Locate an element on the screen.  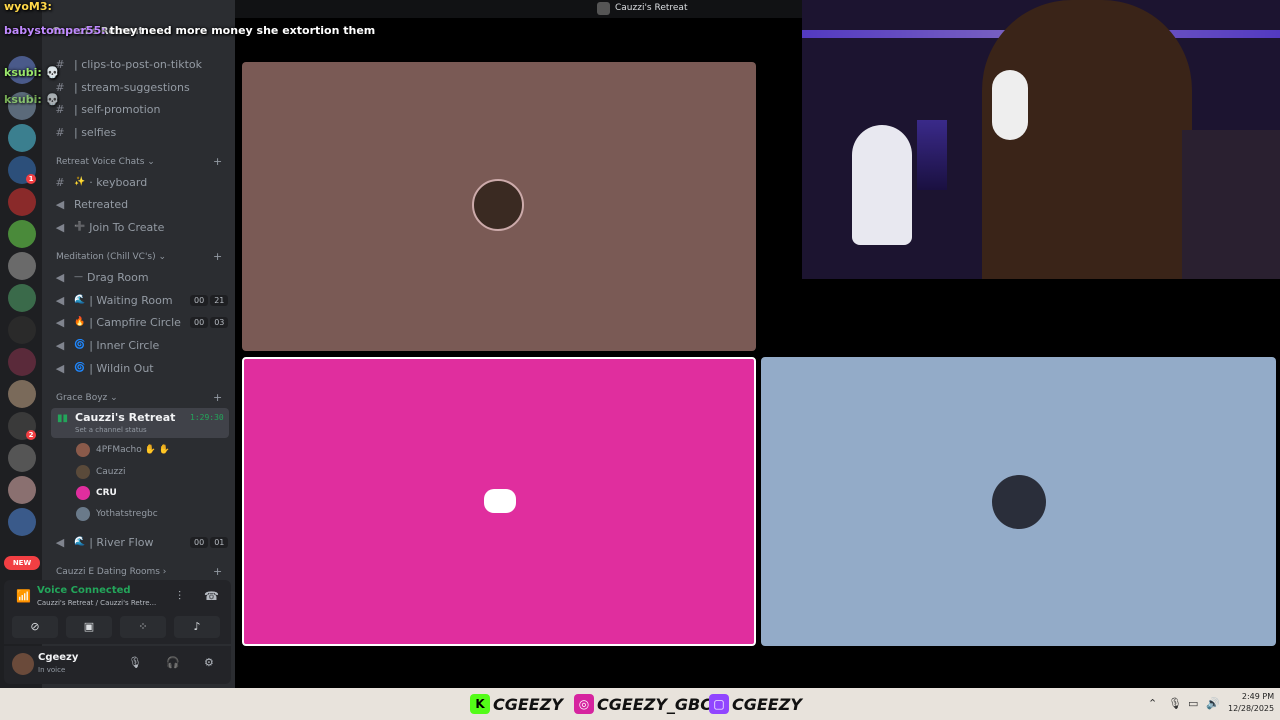
activities-button: ⁘ is located at coordinates (143, 627).